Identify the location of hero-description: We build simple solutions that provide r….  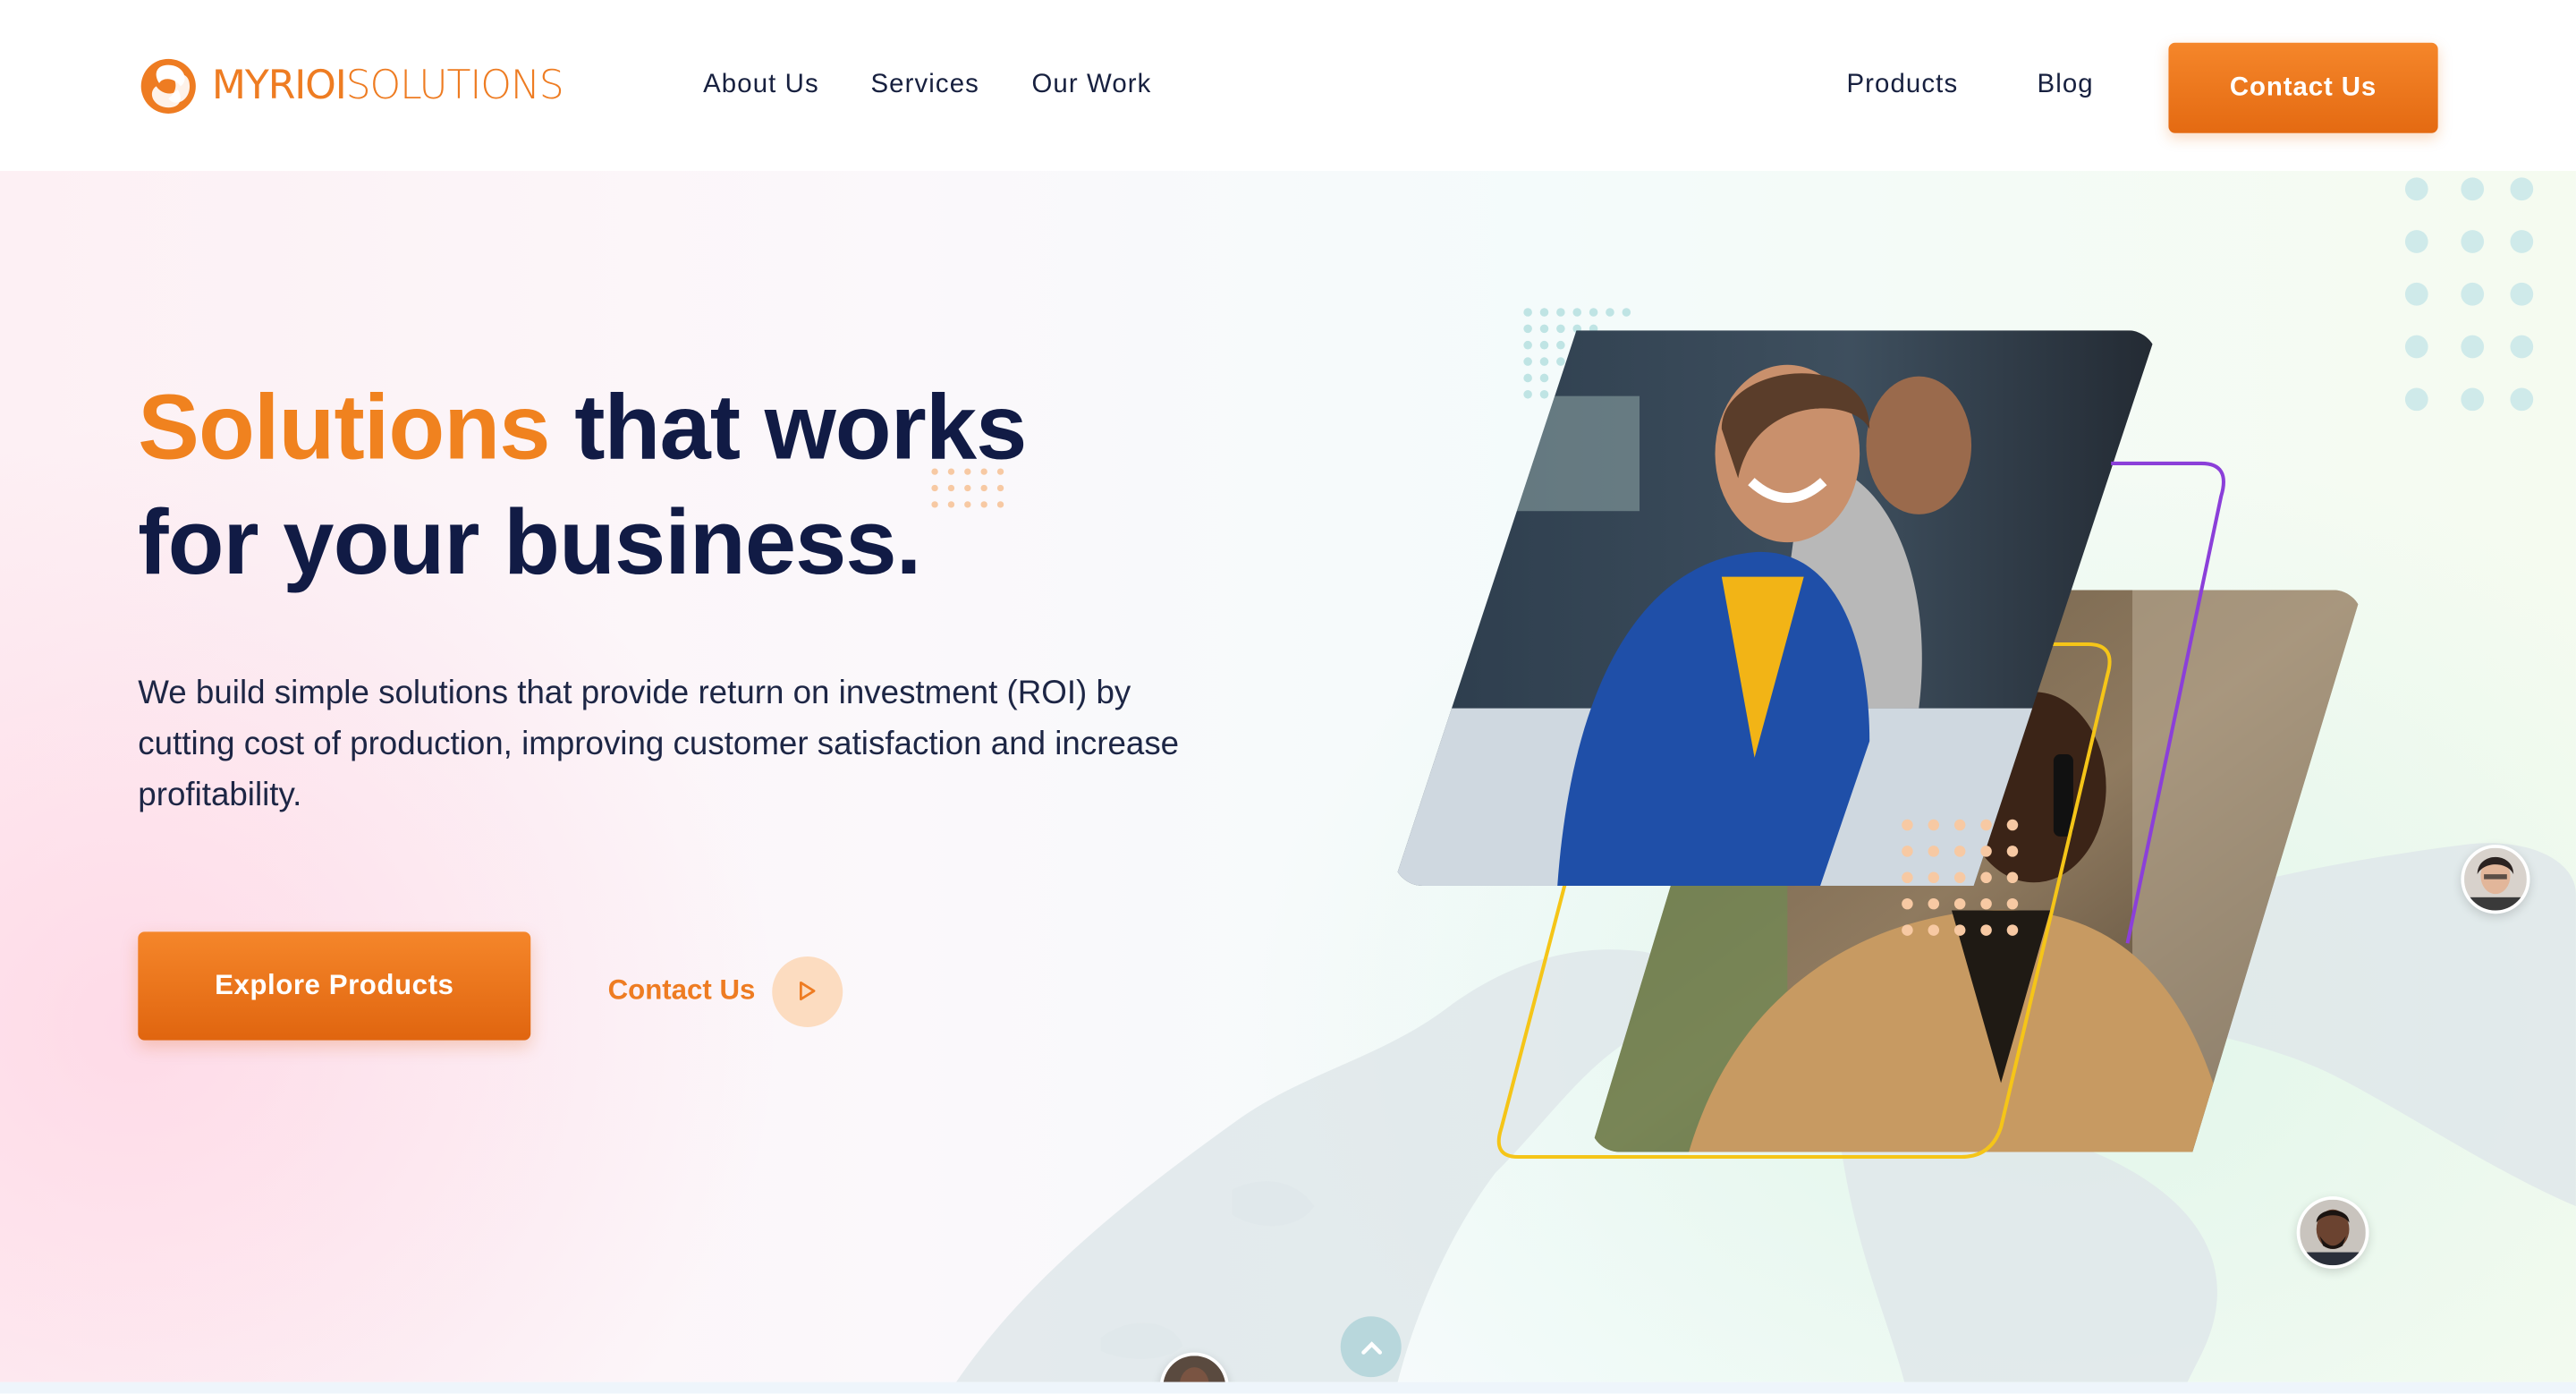
(659, 744).